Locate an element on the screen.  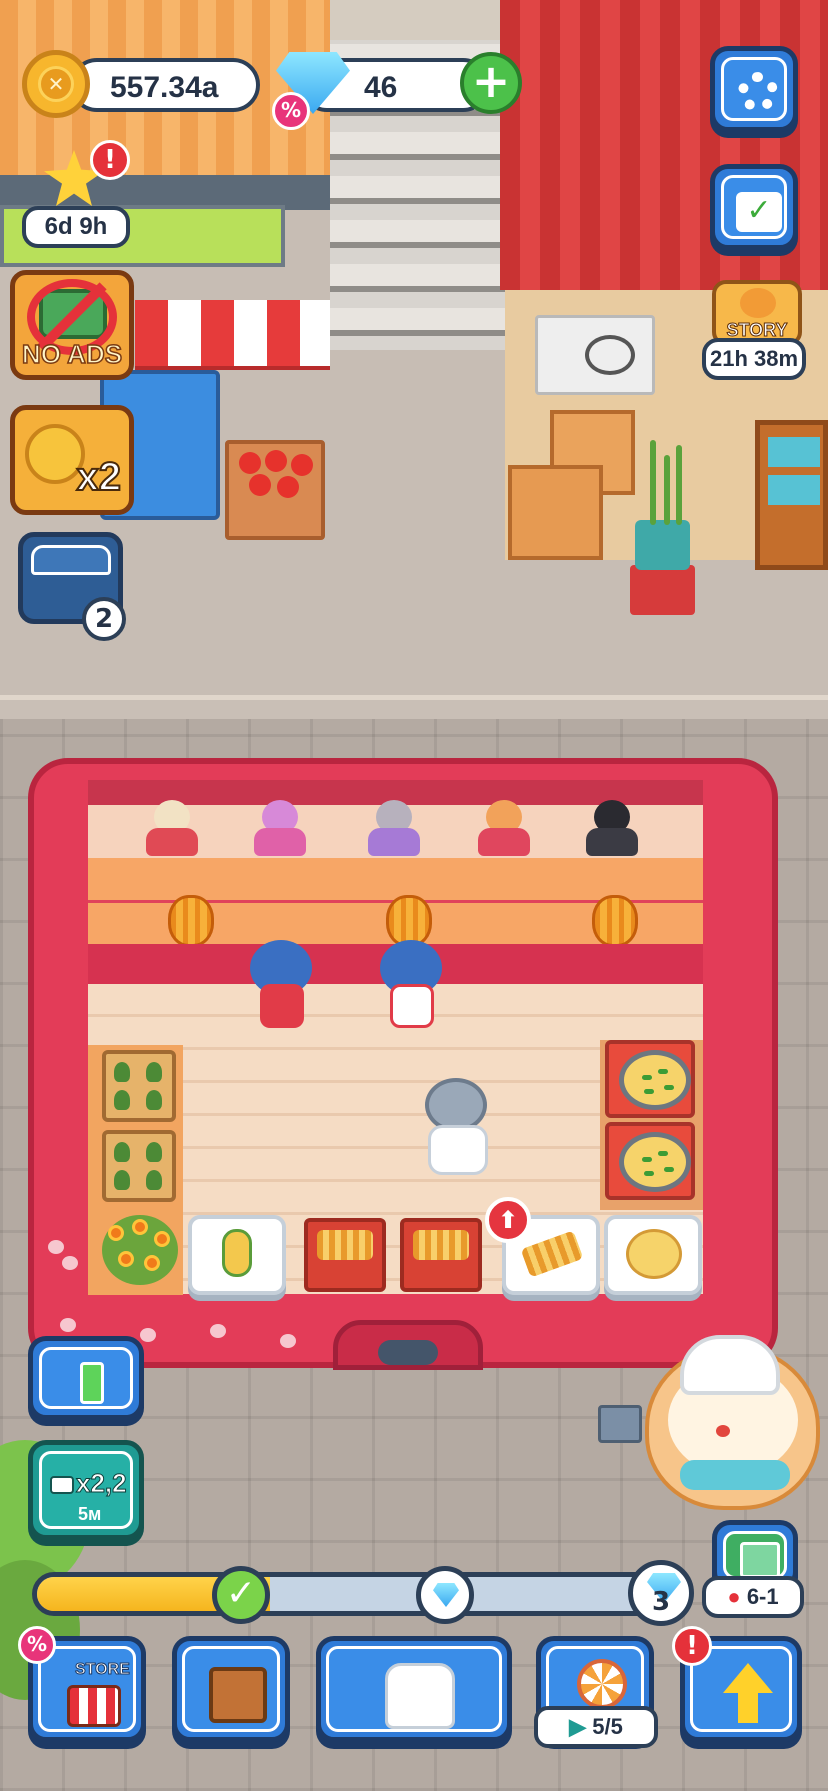
fan-grille is located at coordinates (610, 355).